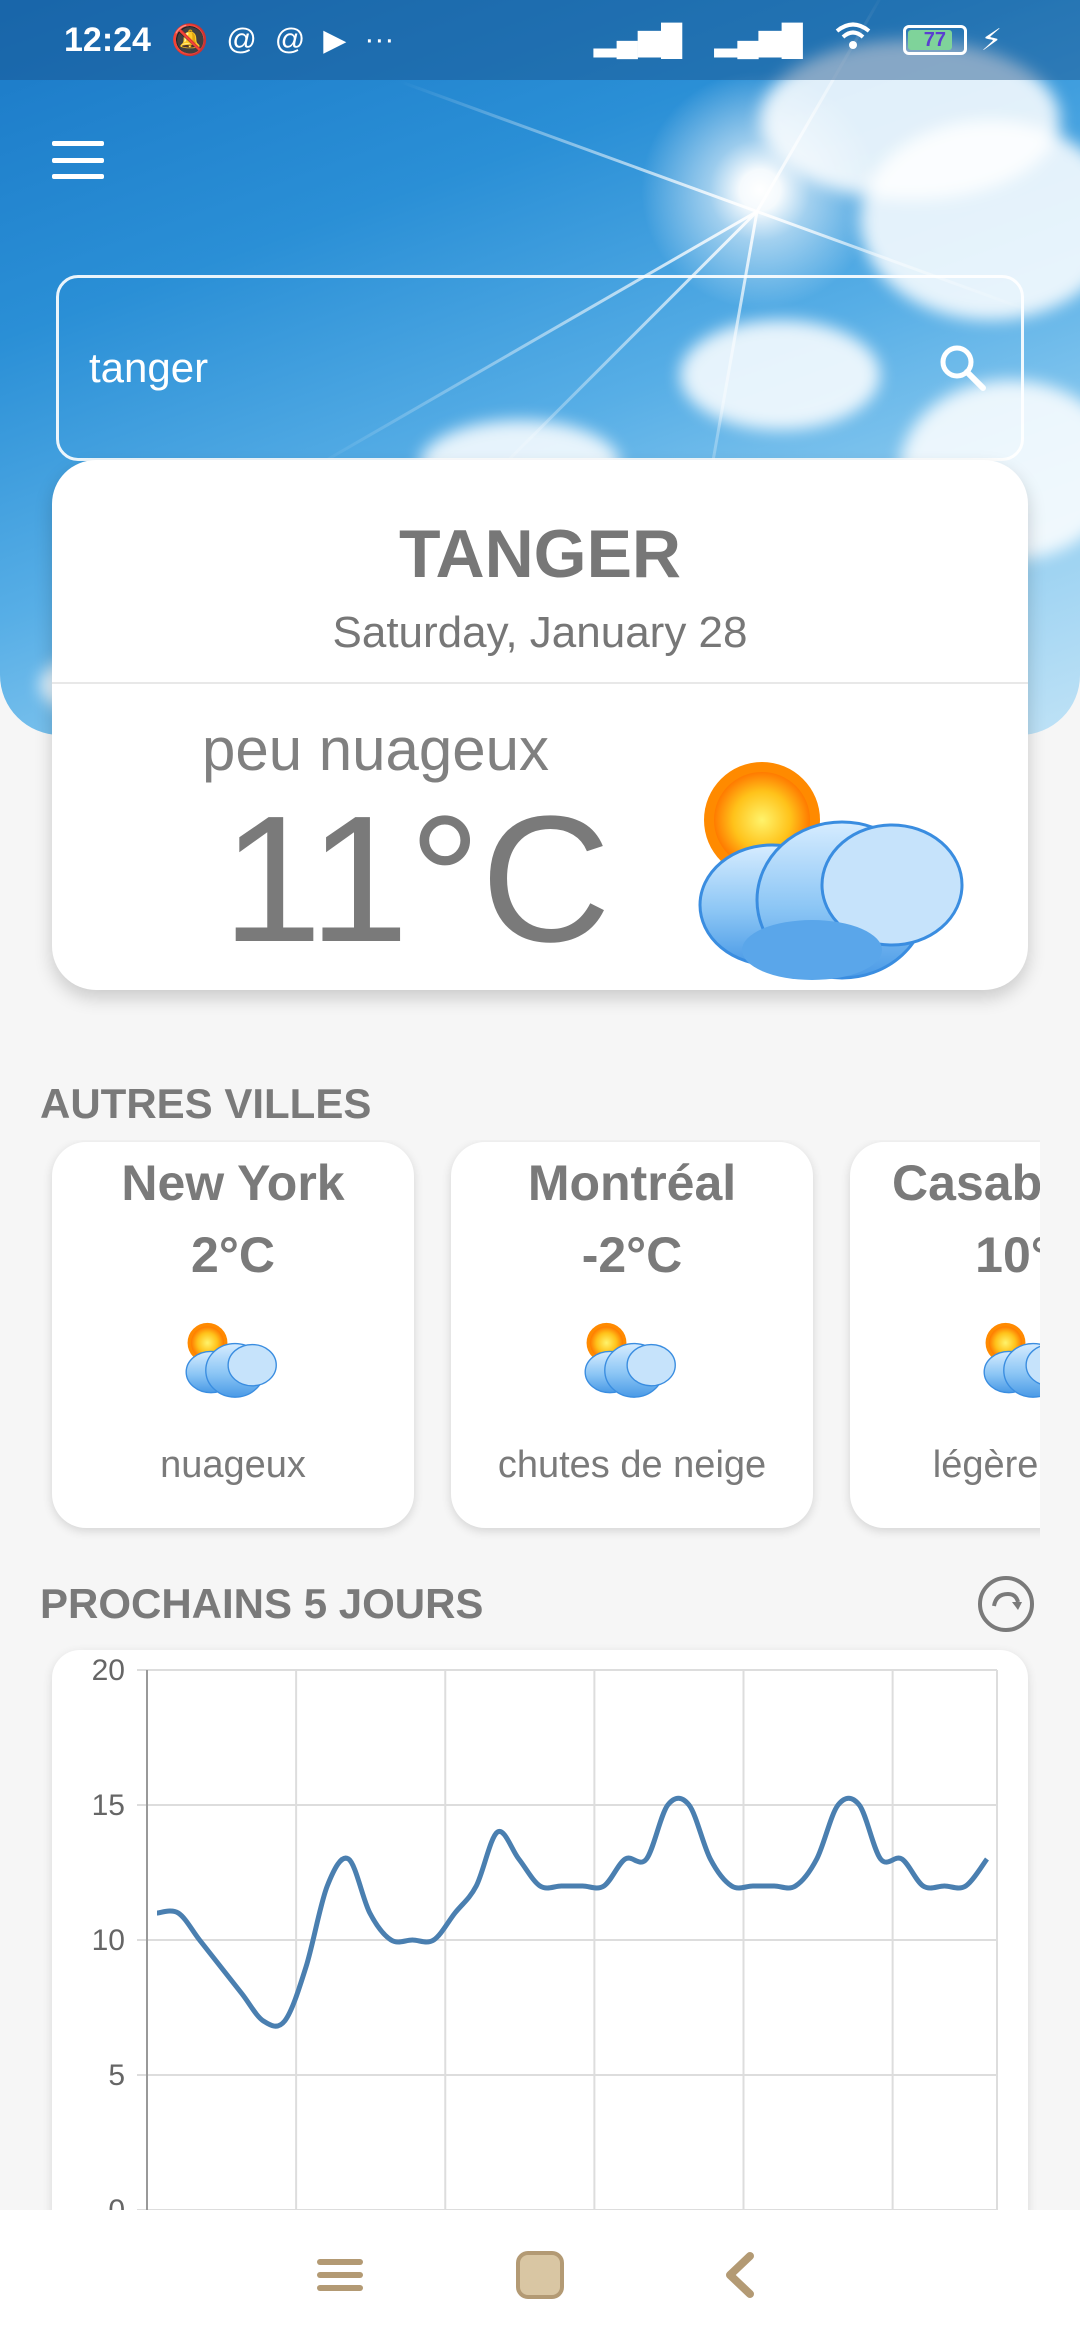 The width and height of the screenshot is (1080, 2340). Describe the element at coordinates (853, 40) in the screenshot. I see `wifi-icon` at that location.